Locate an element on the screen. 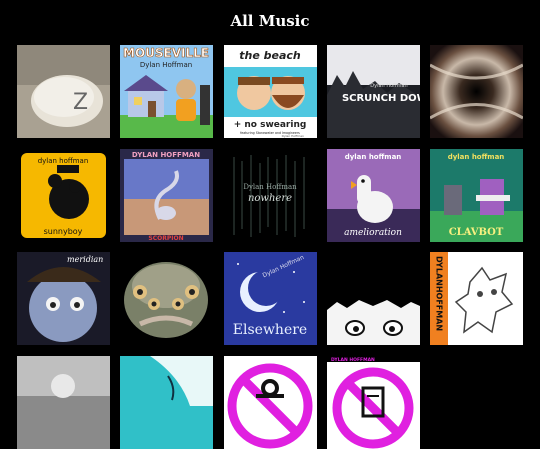  album-cover-z: Z is located at coordinates (63, 91).